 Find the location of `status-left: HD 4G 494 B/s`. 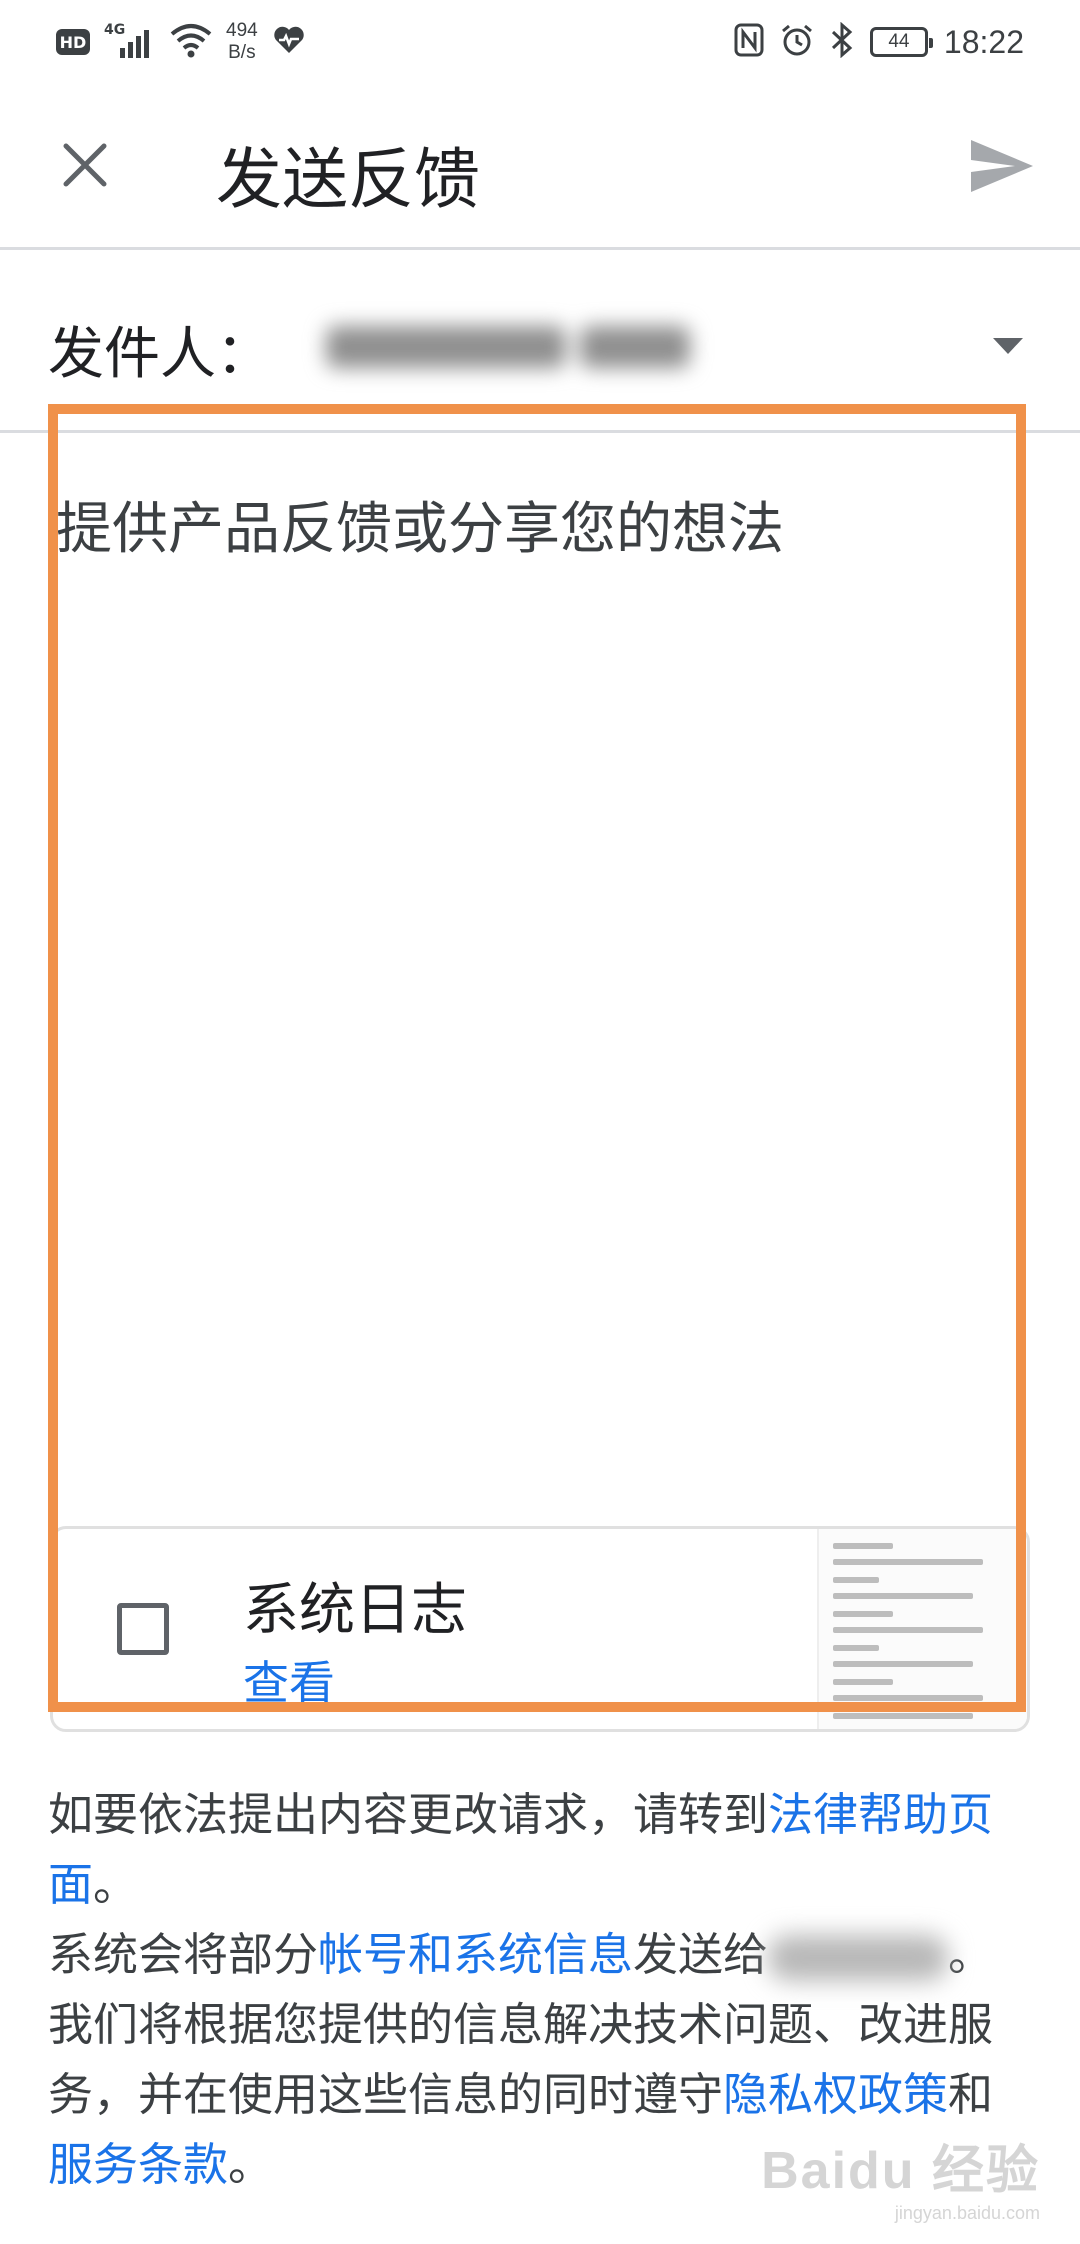

status-left: HD 4G 494 B/s is located at coordinates (181, 42).